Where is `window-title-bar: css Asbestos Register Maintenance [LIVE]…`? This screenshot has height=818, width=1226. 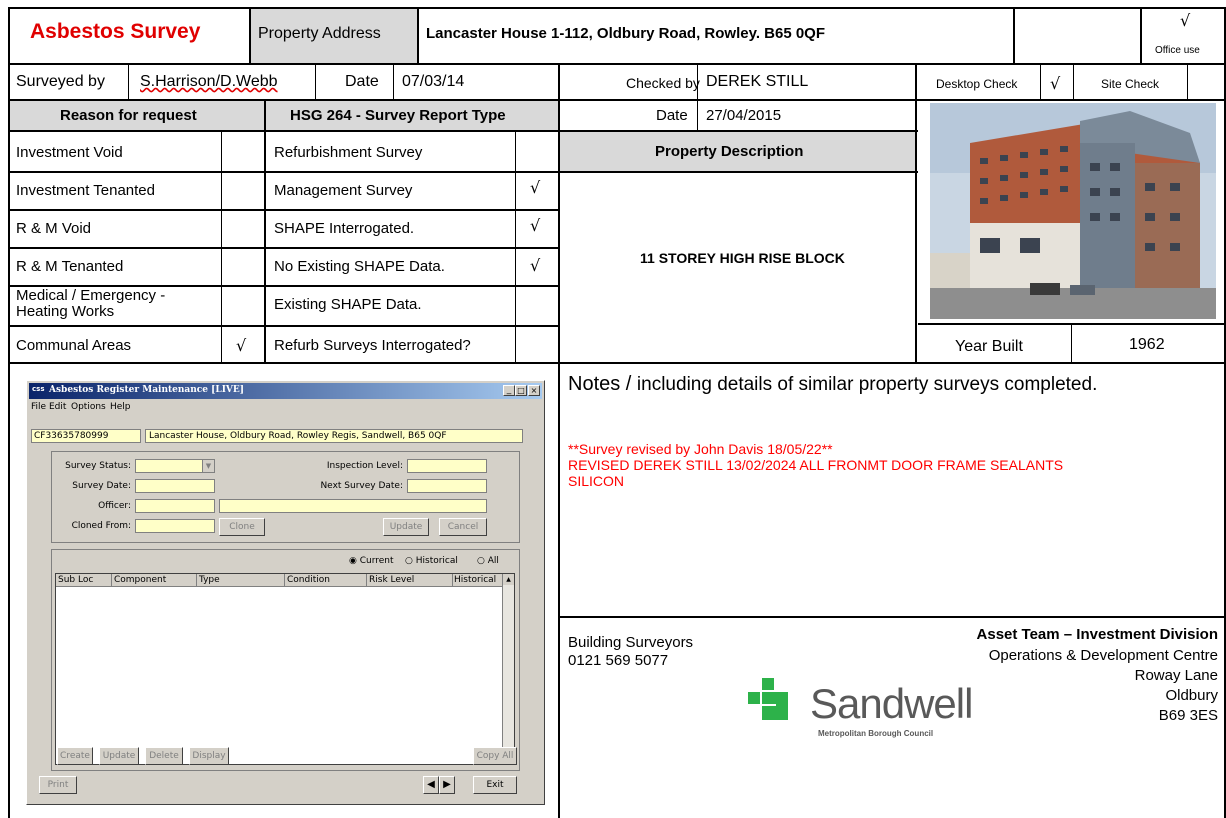 window-title-bar: css Asbestos Register Maintenance [LIVE]… is located at coordinates (285, 391).